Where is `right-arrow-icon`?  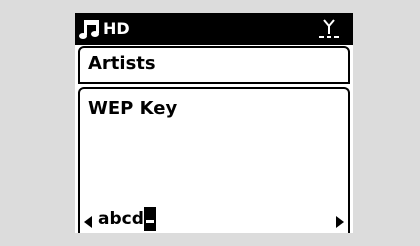 right-arrow-icon is located at coordinates (340, 220).